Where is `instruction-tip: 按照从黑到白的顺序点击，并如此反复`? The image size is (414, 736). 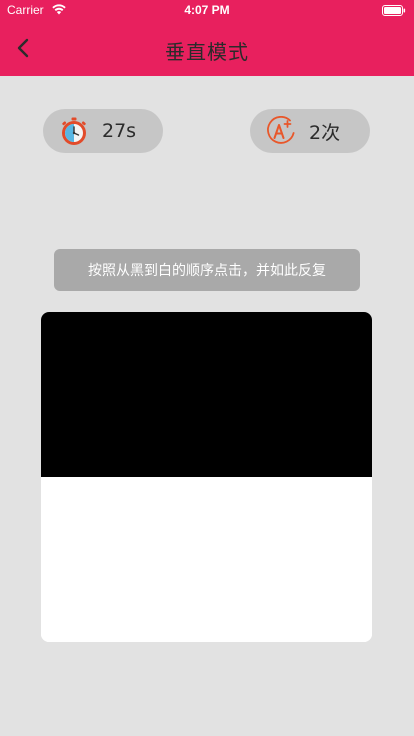
instruction-tip: 按照从黑到白的顺序点击，并如此反复 is located at coordinates (207, 270).